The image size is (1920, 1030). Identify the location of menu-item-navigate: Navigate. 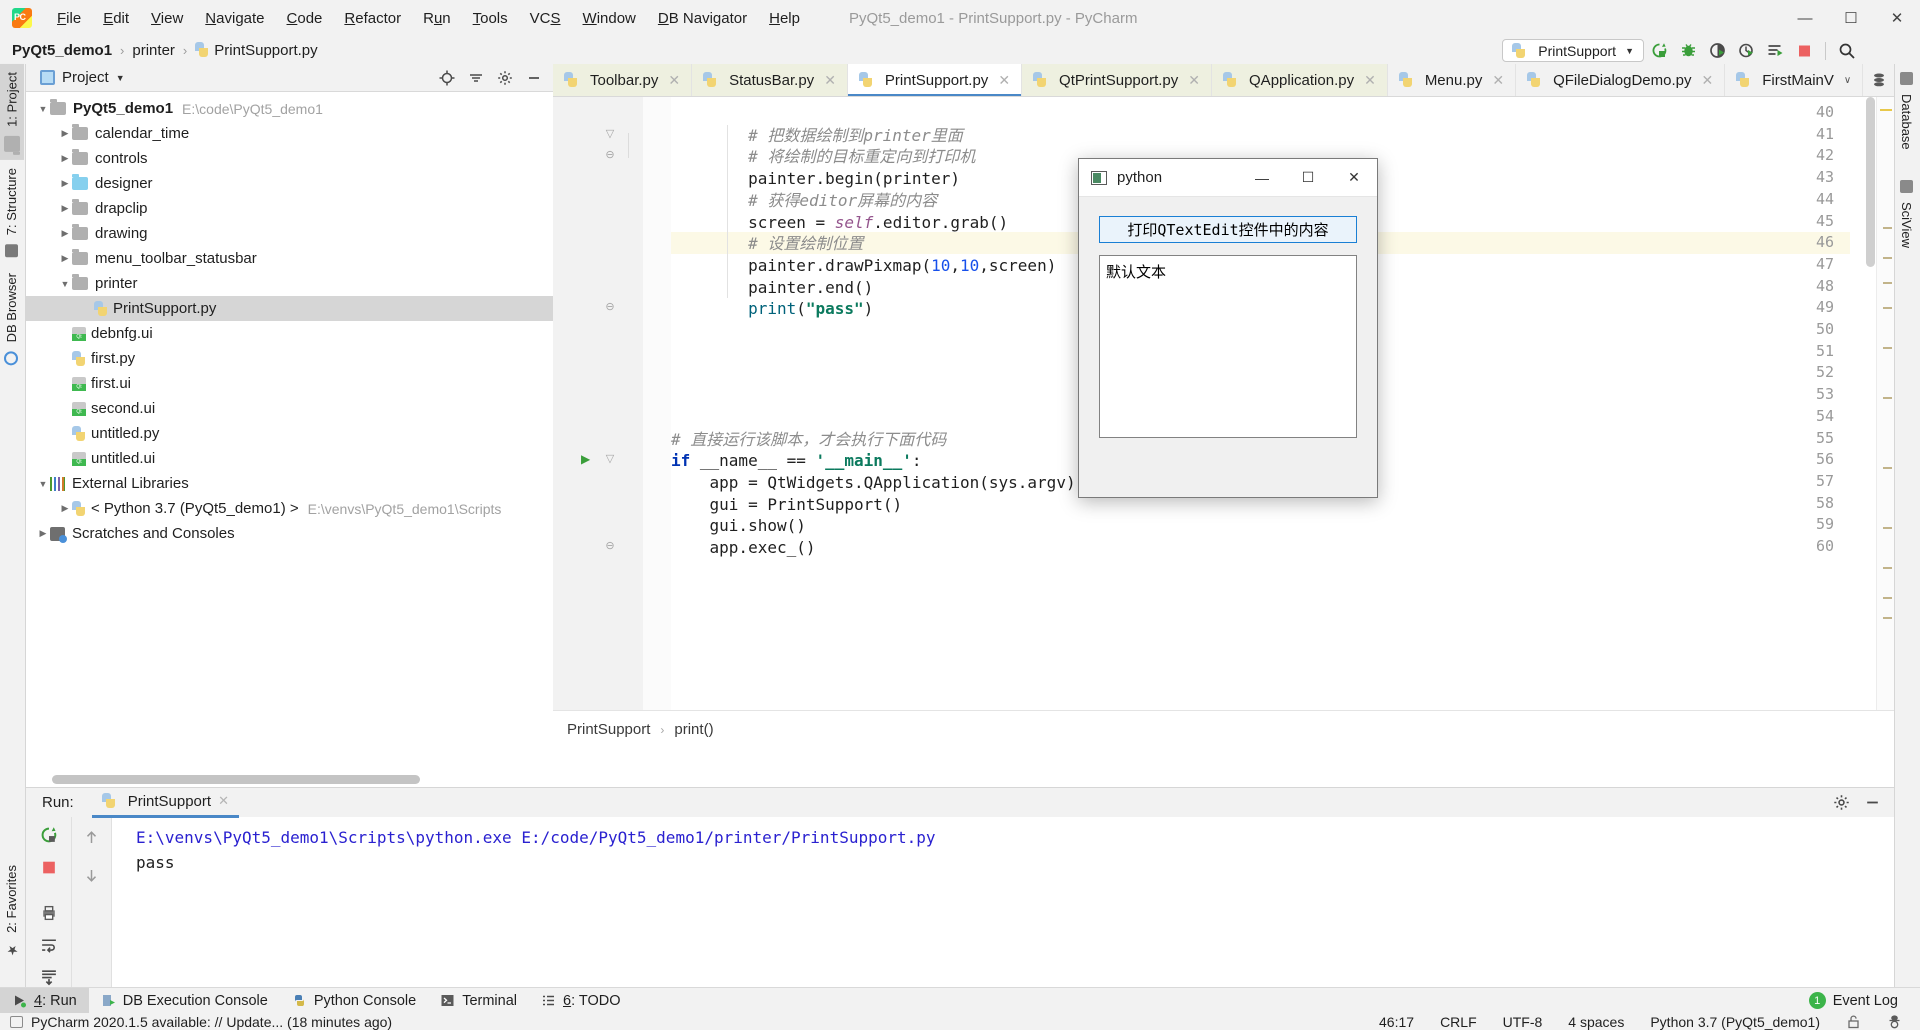
(234, 18).